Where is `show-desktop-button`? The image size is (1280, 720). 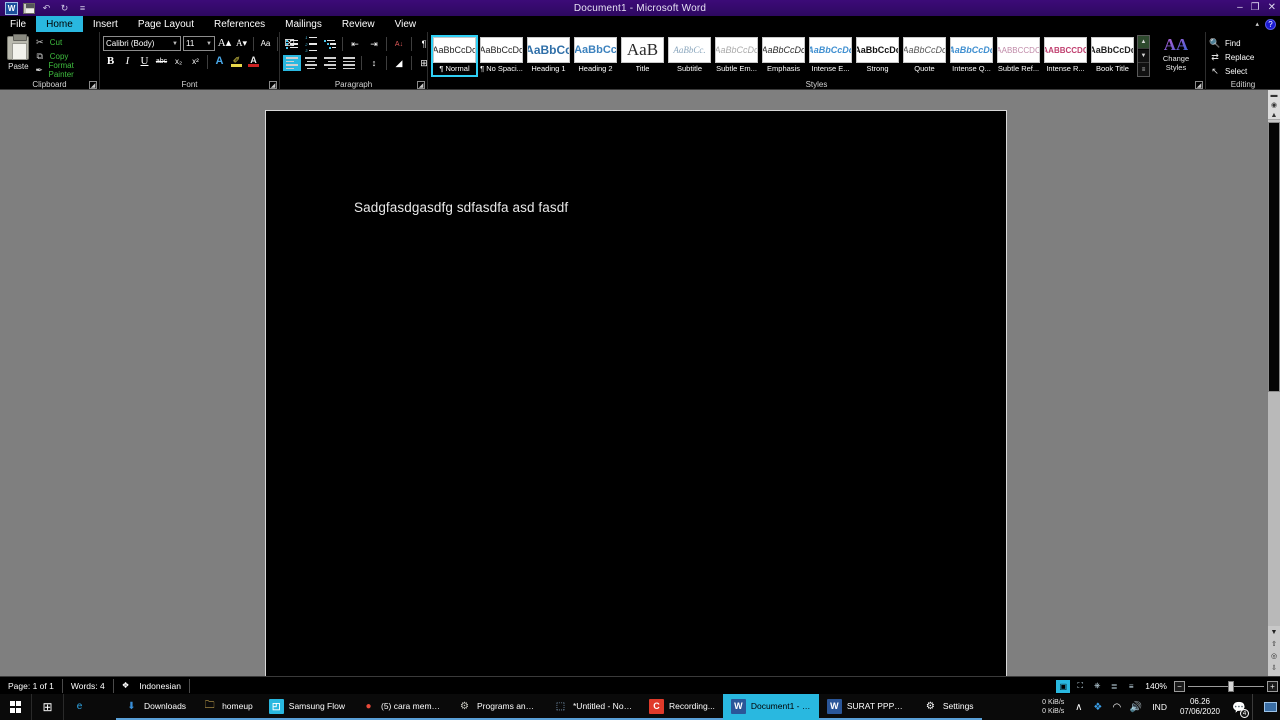 show-desktop-button is located at coordinates (1256, 707).